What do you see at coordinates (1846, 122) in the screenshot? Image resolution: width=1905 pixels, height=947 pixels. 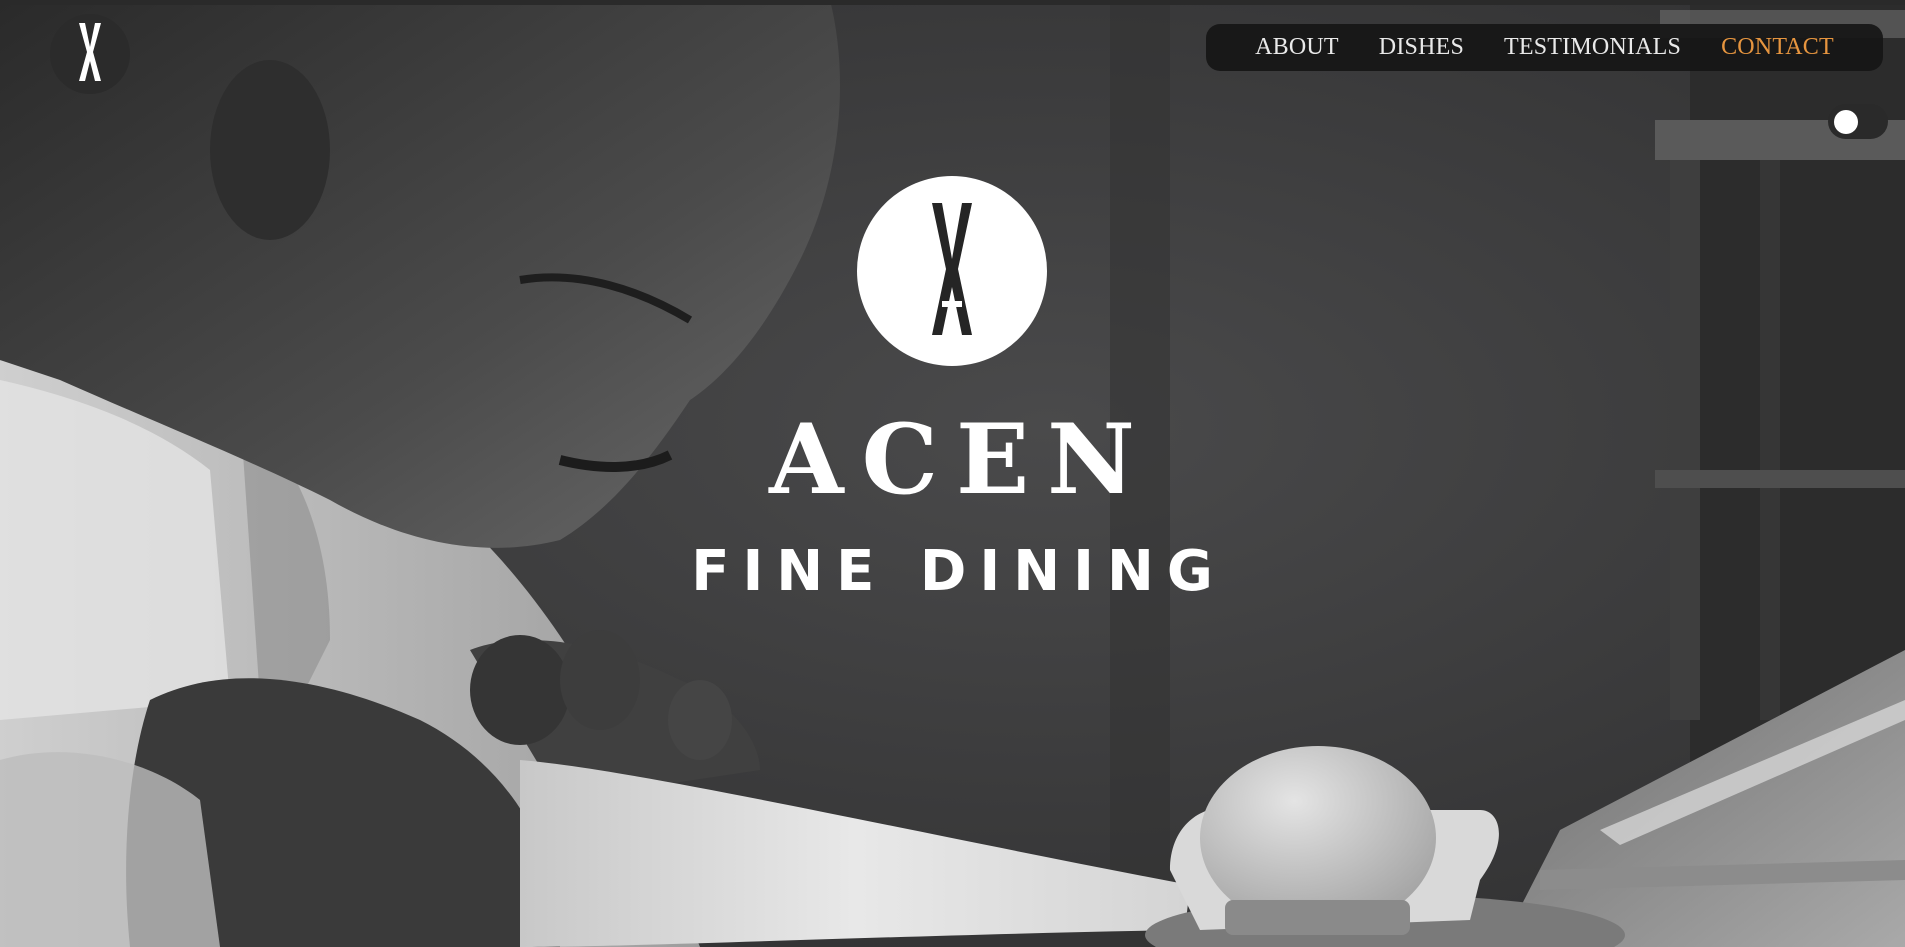 I see `toggle-knob` at bounding box center [1846, 122].